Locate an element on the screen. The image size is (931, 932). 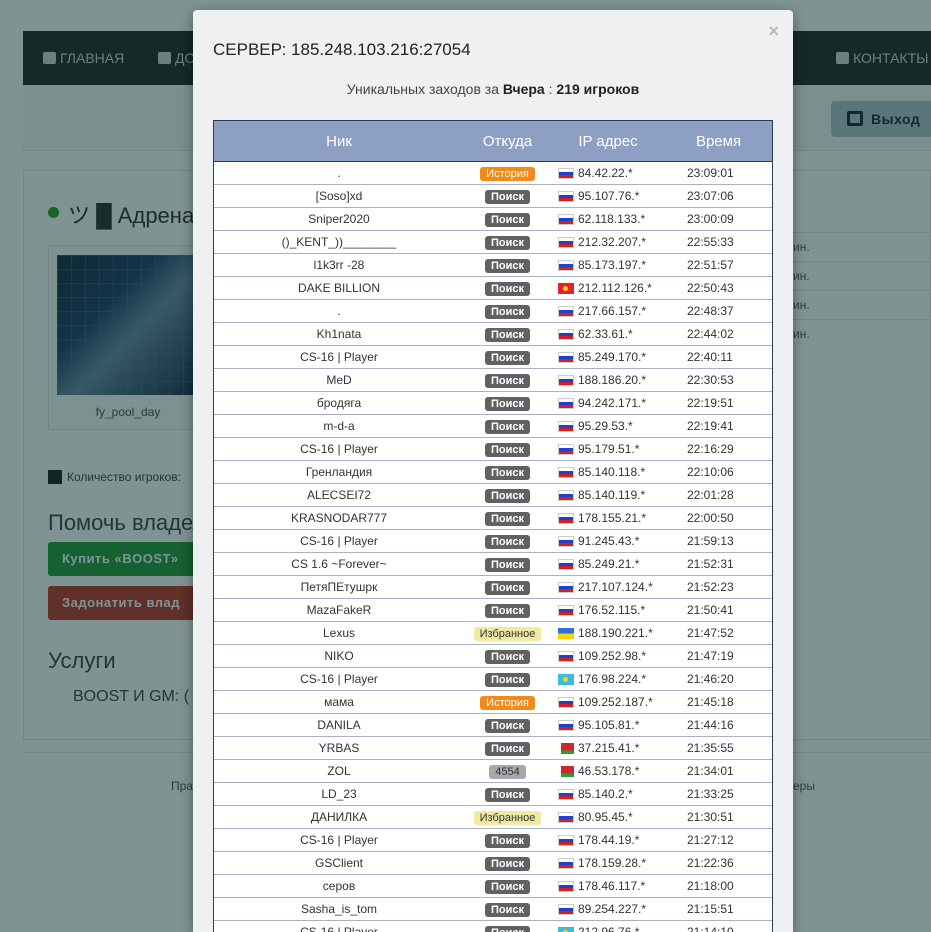
table-row: [Soso]xd Поиск 95.107.76.* 23:07:06 is located at coordinates (493, 196).